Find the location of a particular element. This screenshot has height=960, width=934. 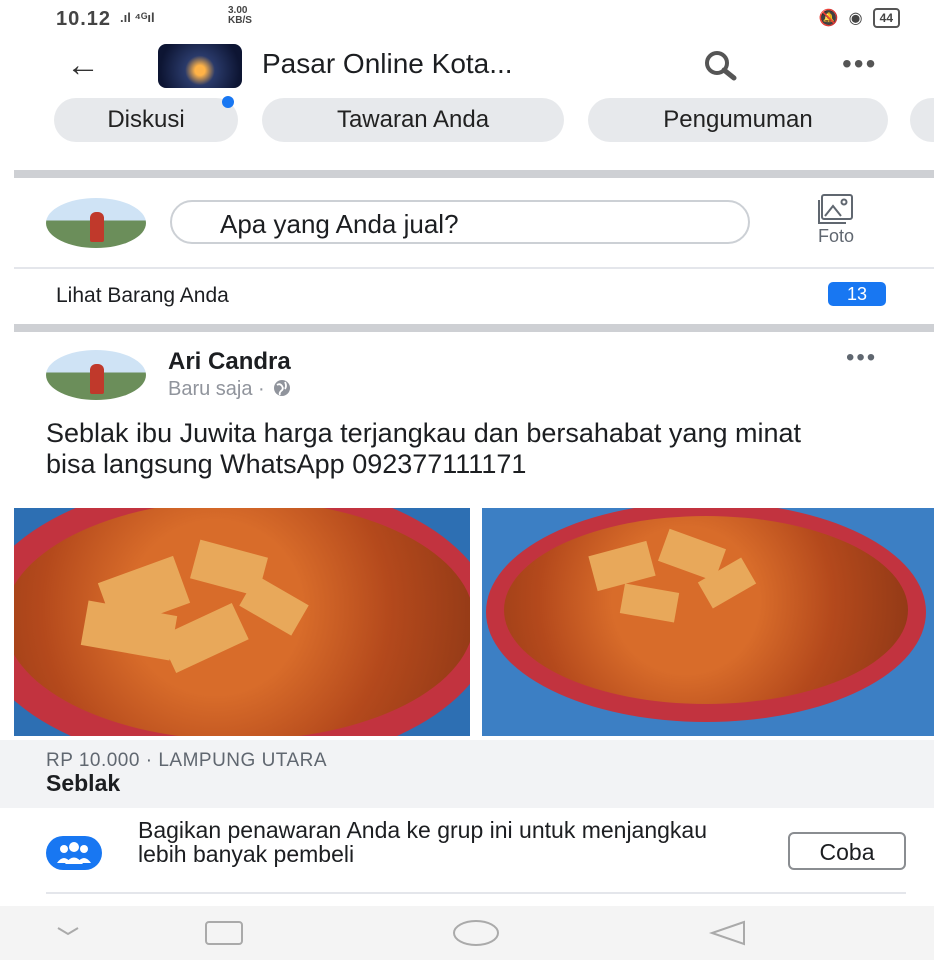

group-avatar is located at coordinates (200, 66).